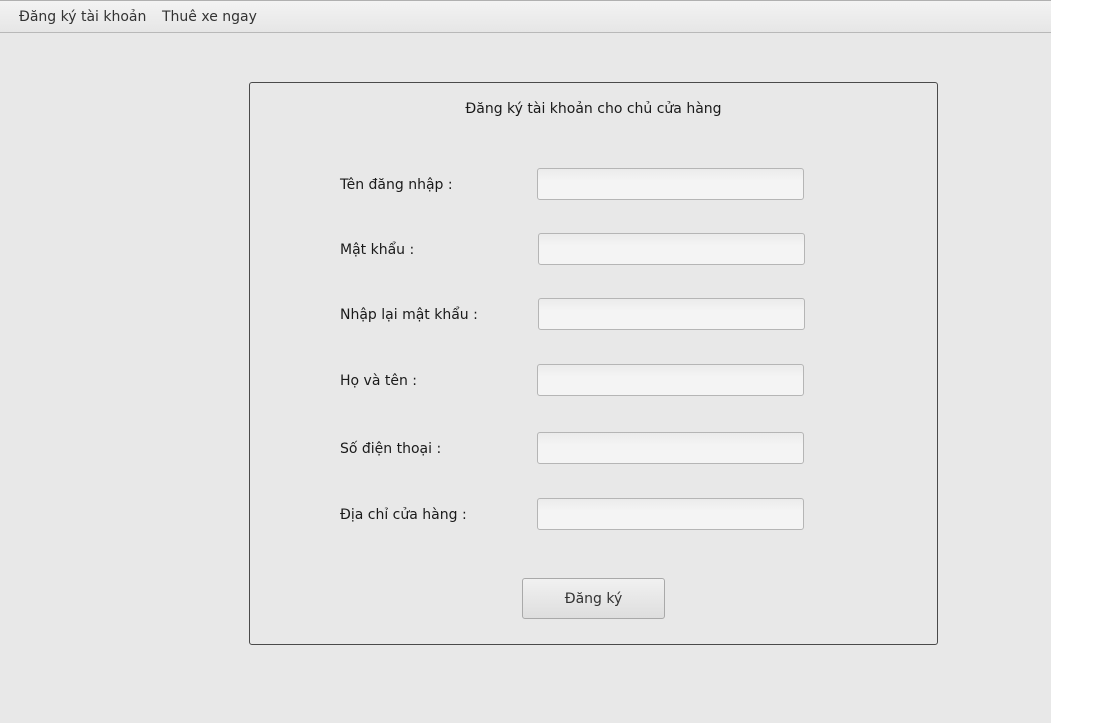 The image size is (1098, 723). I want to click on window-edge, so click(1074, 361).